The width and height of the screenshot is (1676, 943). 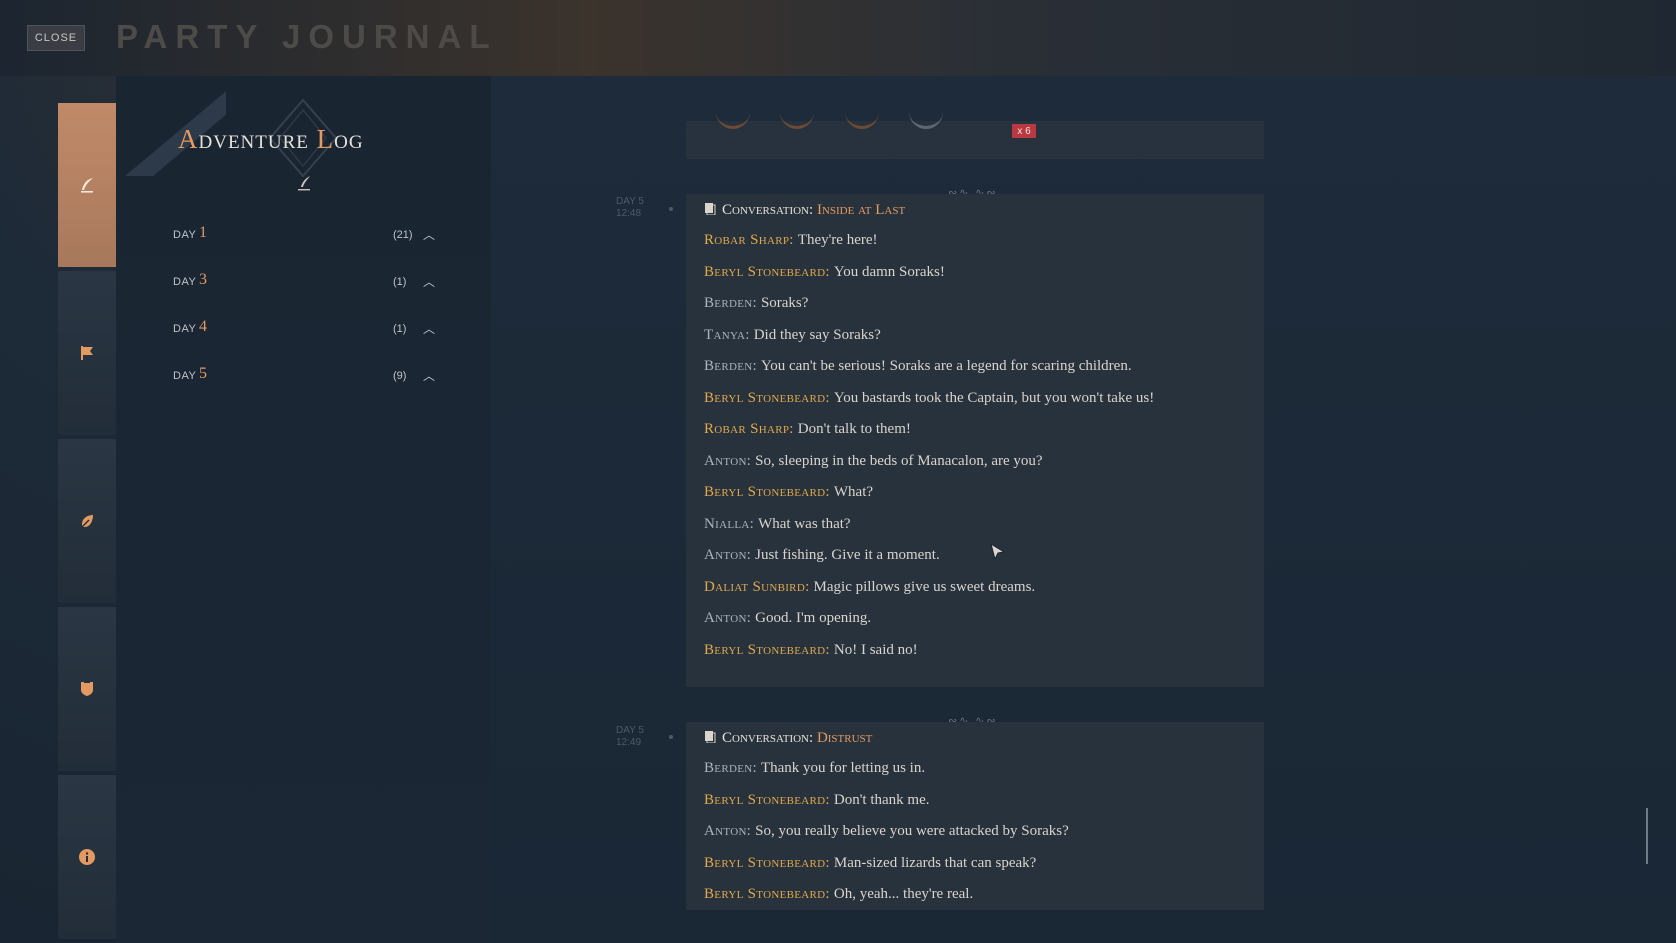 I want to click on dialogue-line: Beryl Stonebeard: What?, so click(x=789, y=492).